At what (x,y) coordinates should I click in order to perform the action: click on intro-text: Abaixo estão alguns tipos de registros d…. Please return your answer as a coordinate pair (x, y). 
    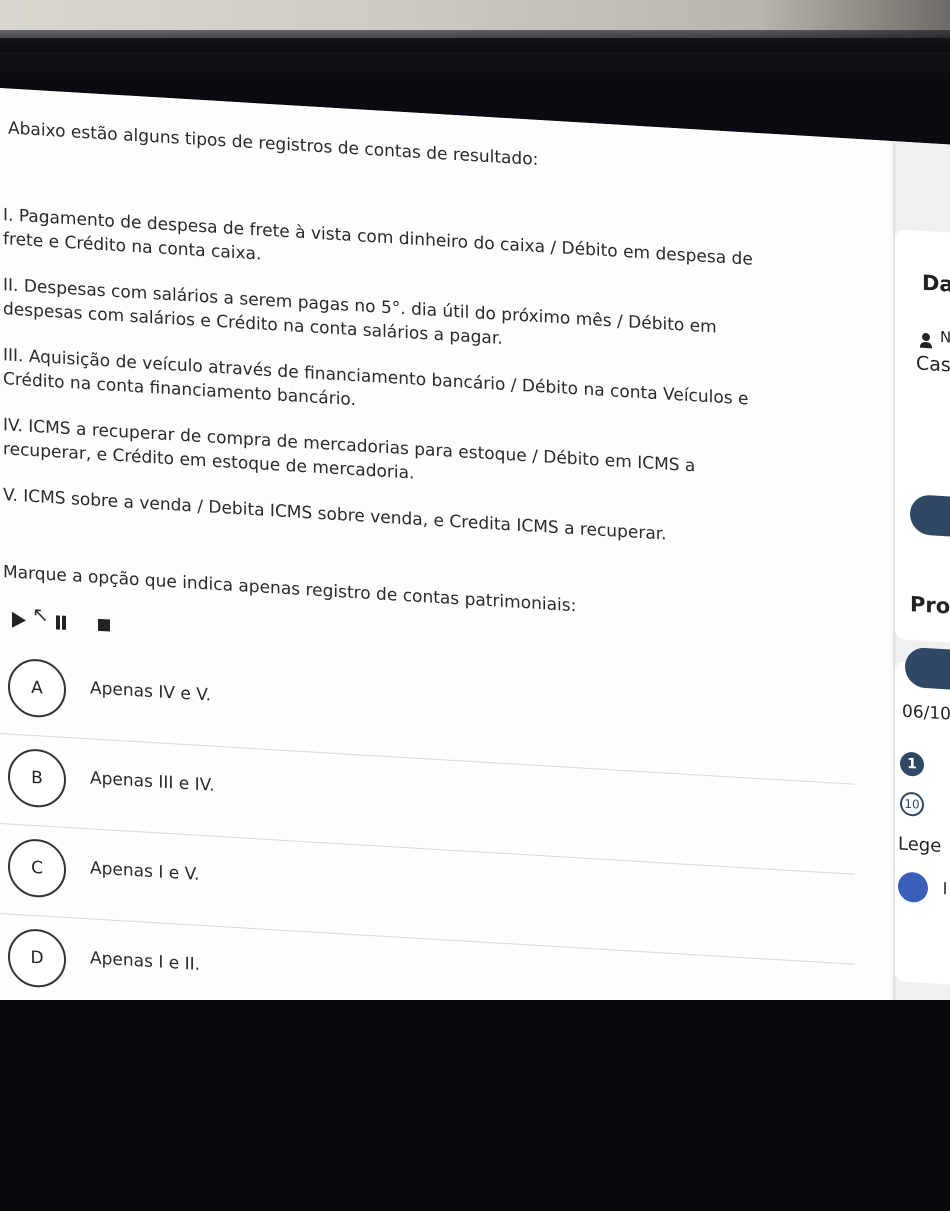
    Looking at the image, I should click on (273, 144).